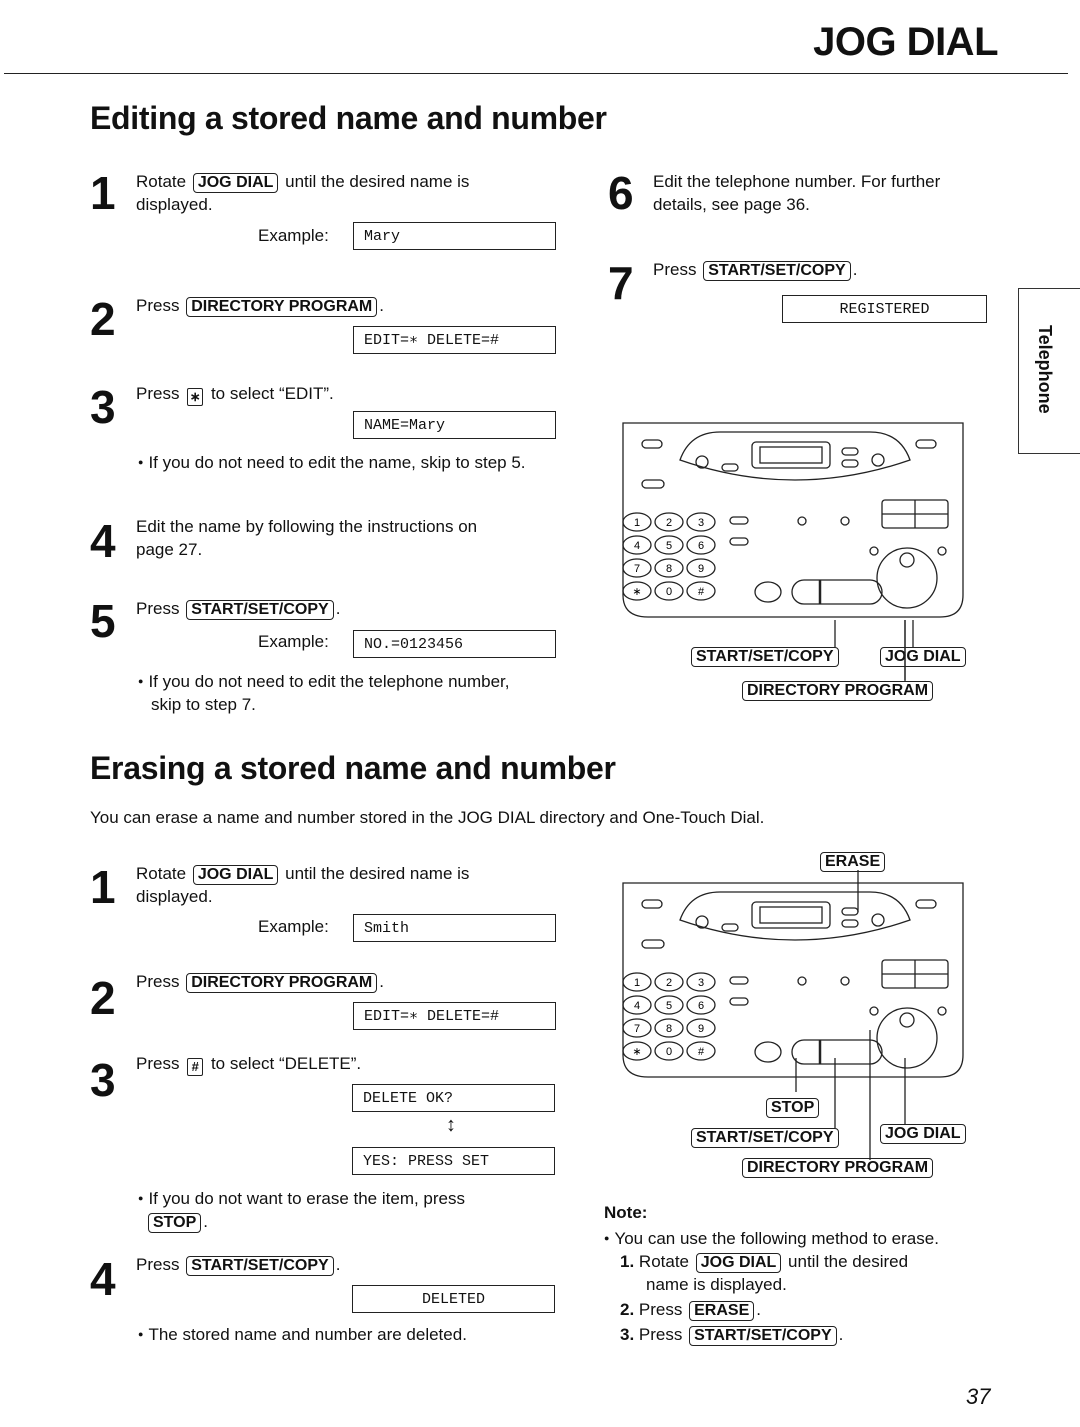 Image resolution: width=1080 pixels, height=1427 pixels. I want to click on lcd-display: NO.=0123456, so click(454, 644).